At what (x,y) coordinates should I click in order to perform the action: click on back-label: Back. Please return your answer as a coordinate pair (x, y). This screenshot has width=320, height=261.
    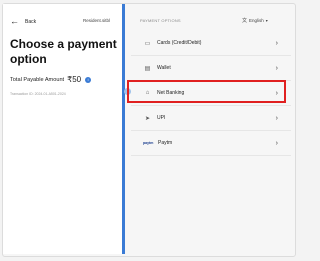
    Looking at the image, I should click on (31, 21).